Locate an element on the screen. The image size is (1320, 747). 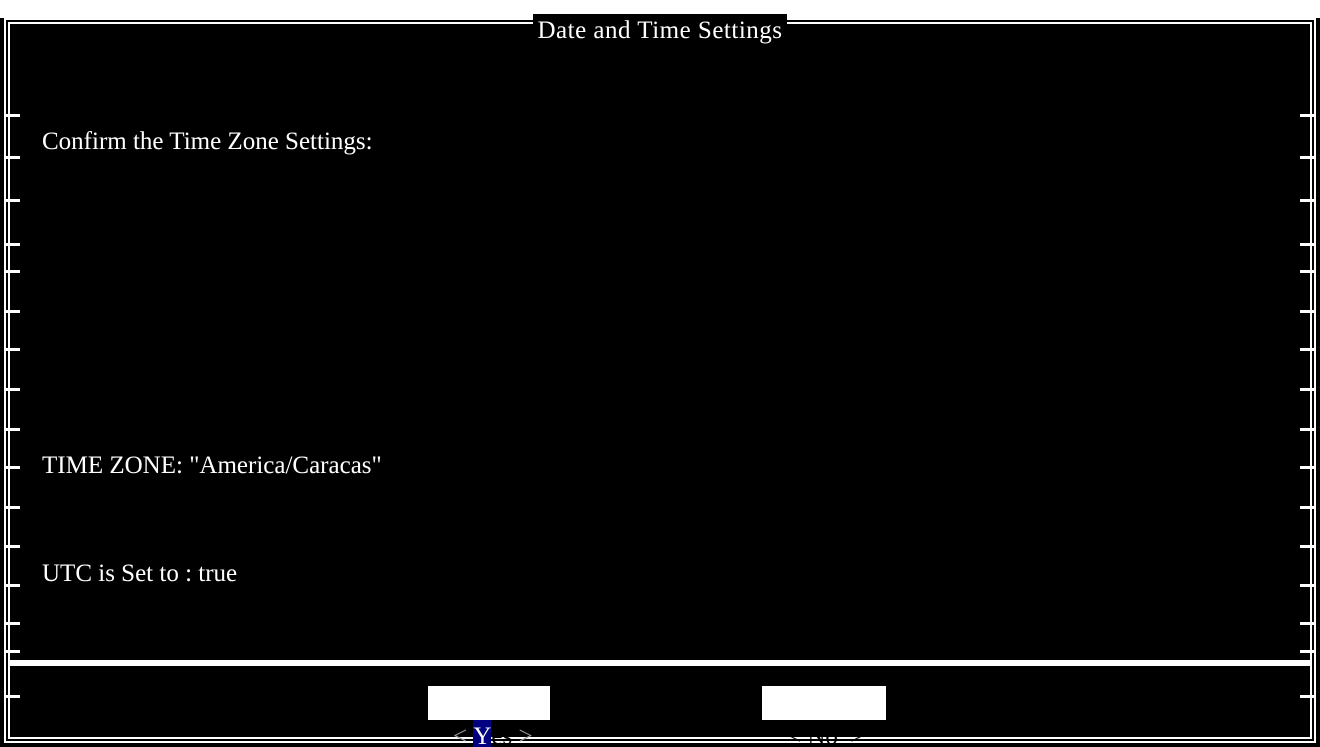
button-bar: < Yes > < No > is located at coordinates (660, 716).